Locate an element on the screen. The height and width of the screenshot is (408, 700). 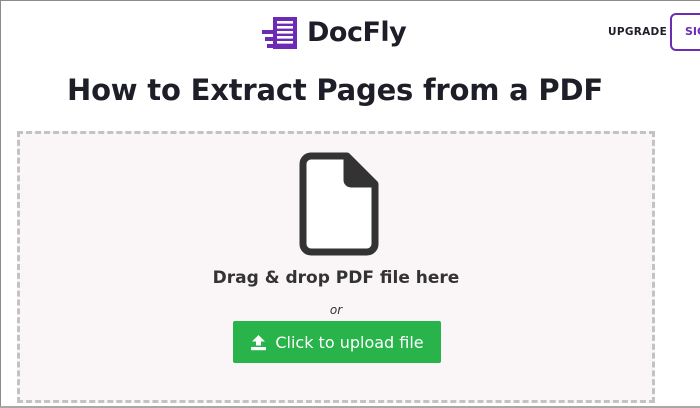
brand-logo: DocFly is located at coordinates (334, 33).